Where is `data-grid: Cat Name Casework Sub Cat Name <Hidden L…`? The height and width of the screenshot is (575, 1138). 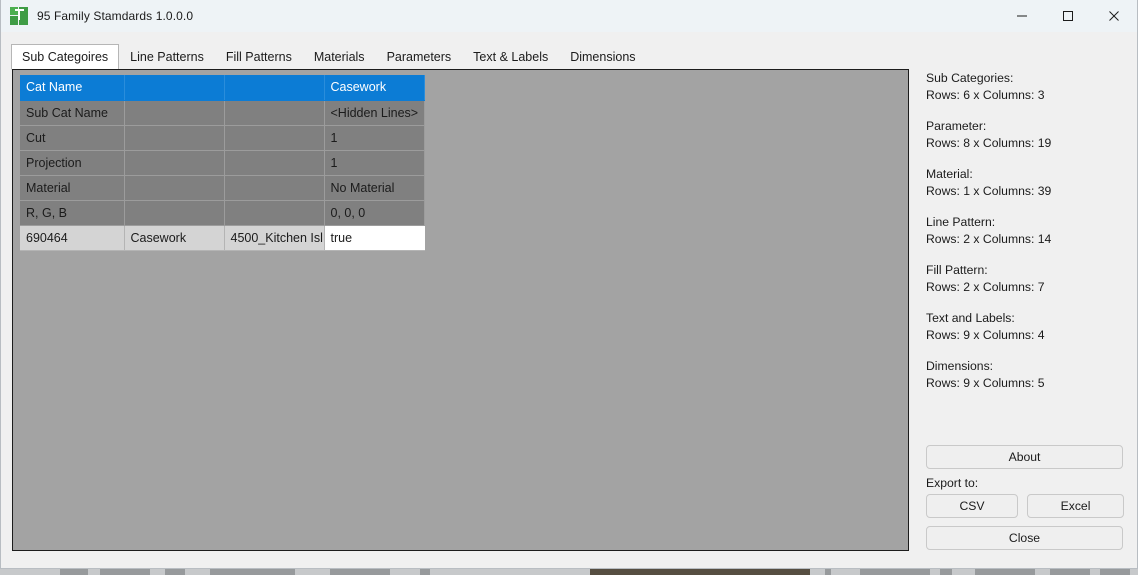
data-grid: Cat Name Casework Sub Cat Name <Hidden L… is located at coordinates (222, 163).